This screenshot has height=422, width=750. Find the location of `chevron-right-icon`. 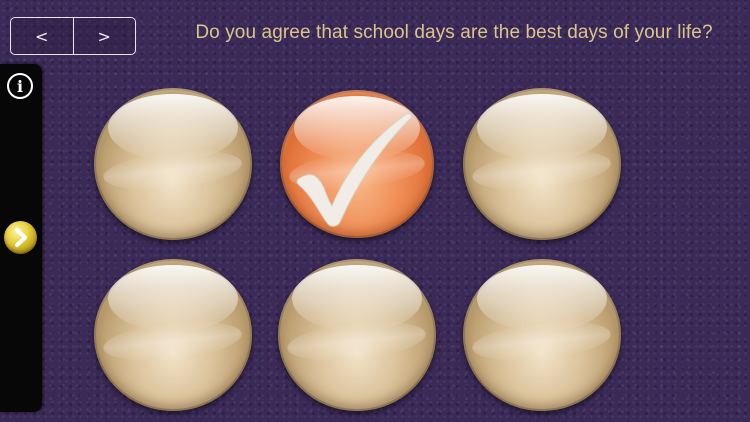

chevron-right-icon is located at coordinates (21, 237).